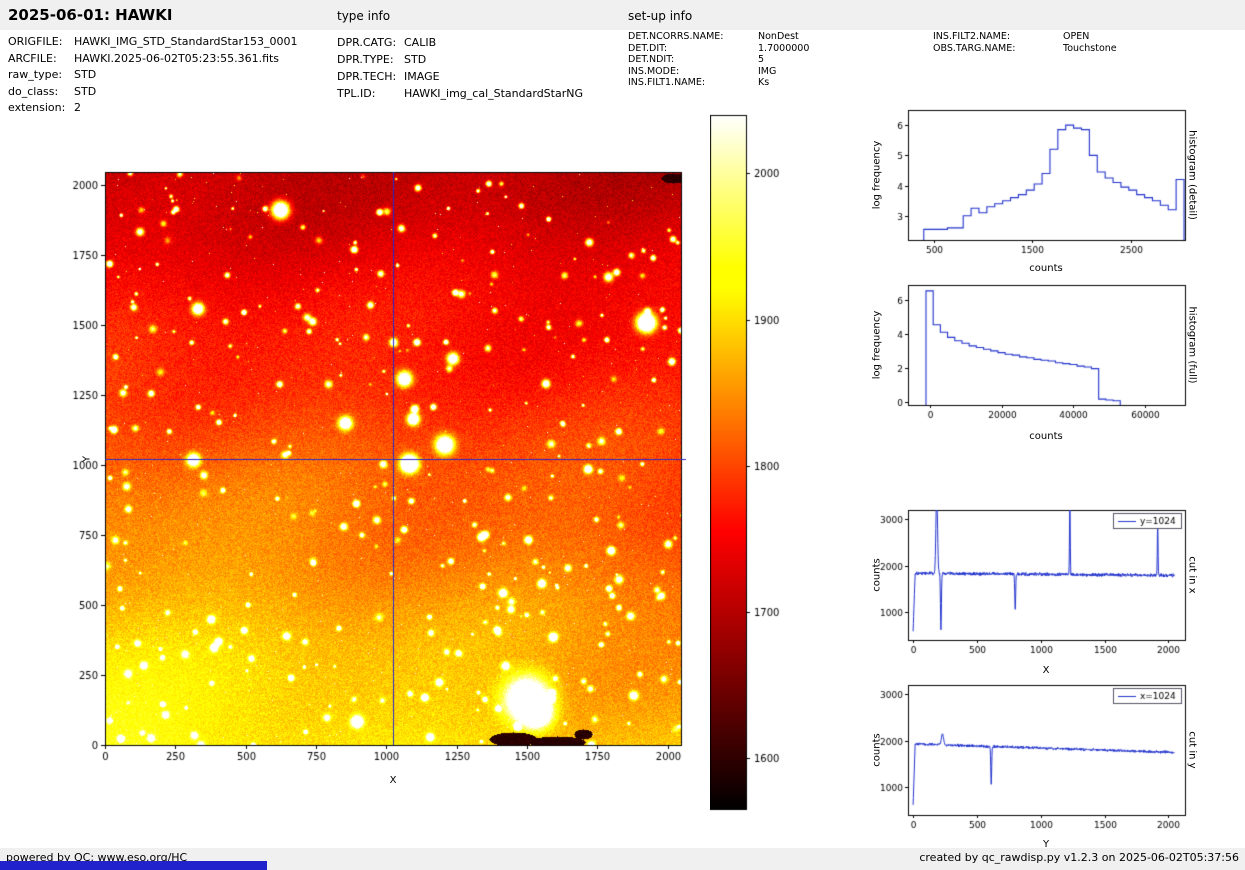 Image resolution: width=1245 pixels, height=870 pixels. What do you see at coordinates (1025, 49) in the screenshot?
I see `metadata-row: OBS.TARG.NAME: Touchstone` at bounding box center [1025, 49].